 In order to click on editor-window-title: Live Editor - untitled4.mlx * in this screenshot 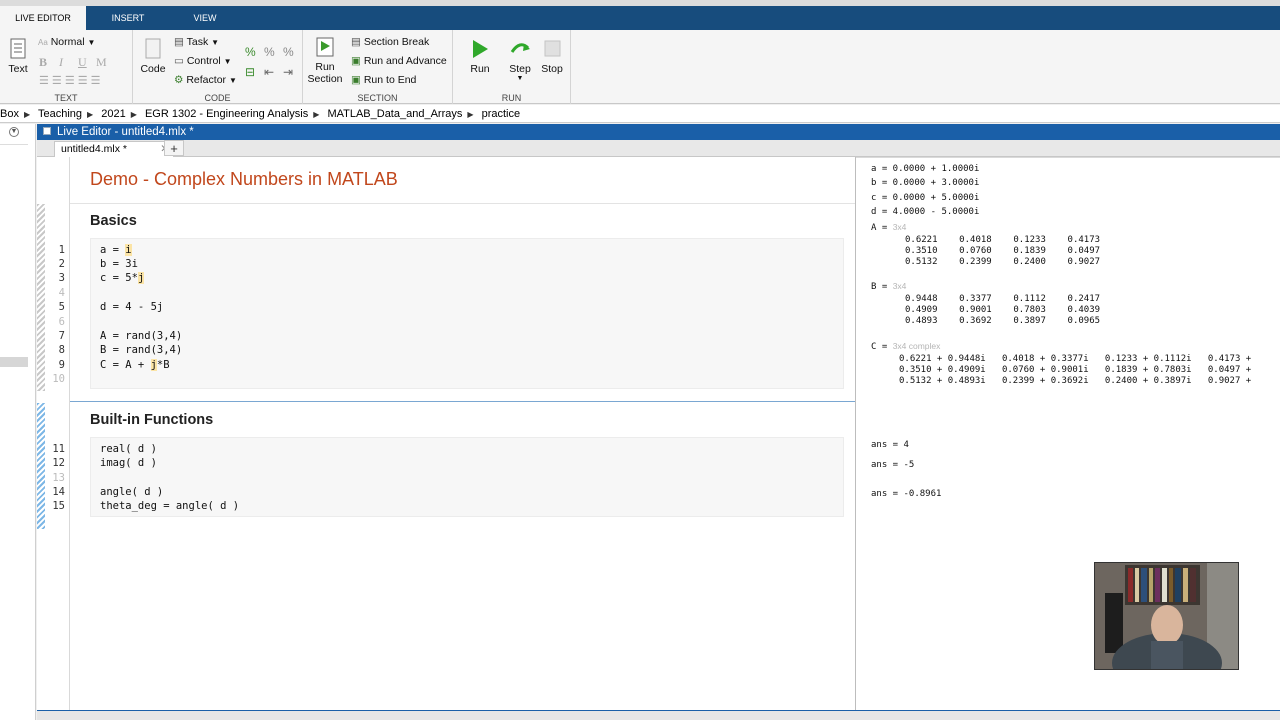, I will do `click(125, 132)`.